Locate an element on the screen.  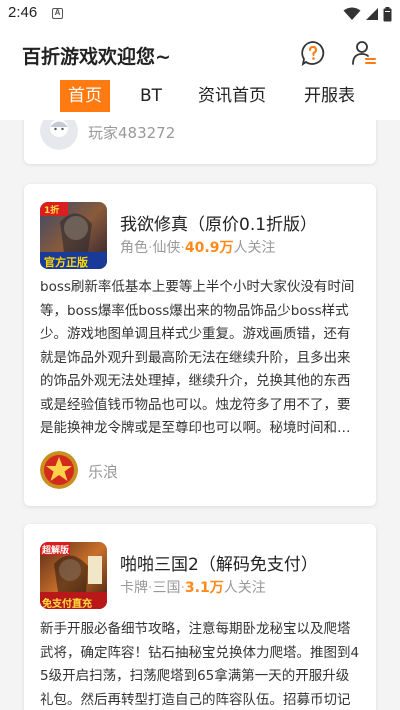
author-name: 玩家483272 is located at coordinates (131, 132).